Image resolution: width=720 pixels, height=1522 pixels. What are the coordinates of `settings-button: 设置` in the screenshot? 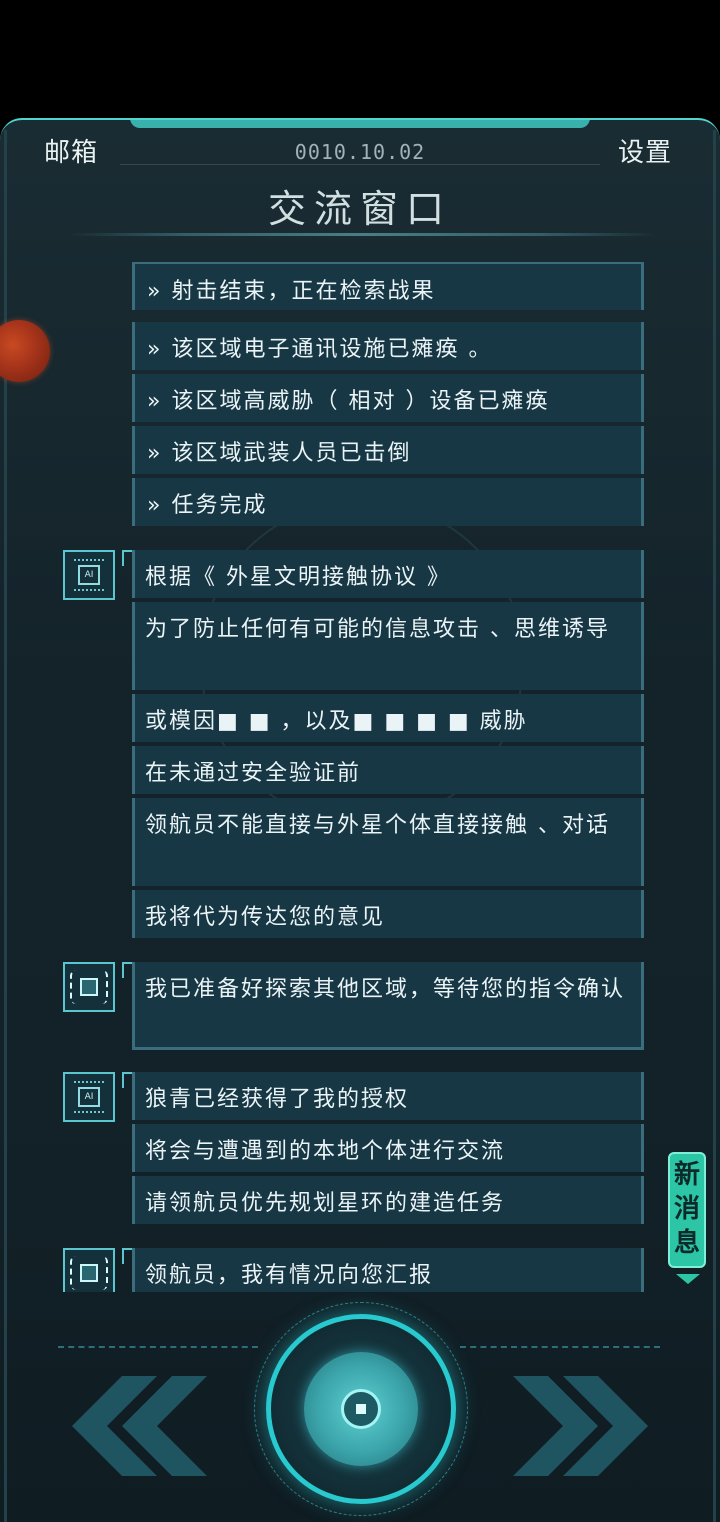 It's located at (645, 150).